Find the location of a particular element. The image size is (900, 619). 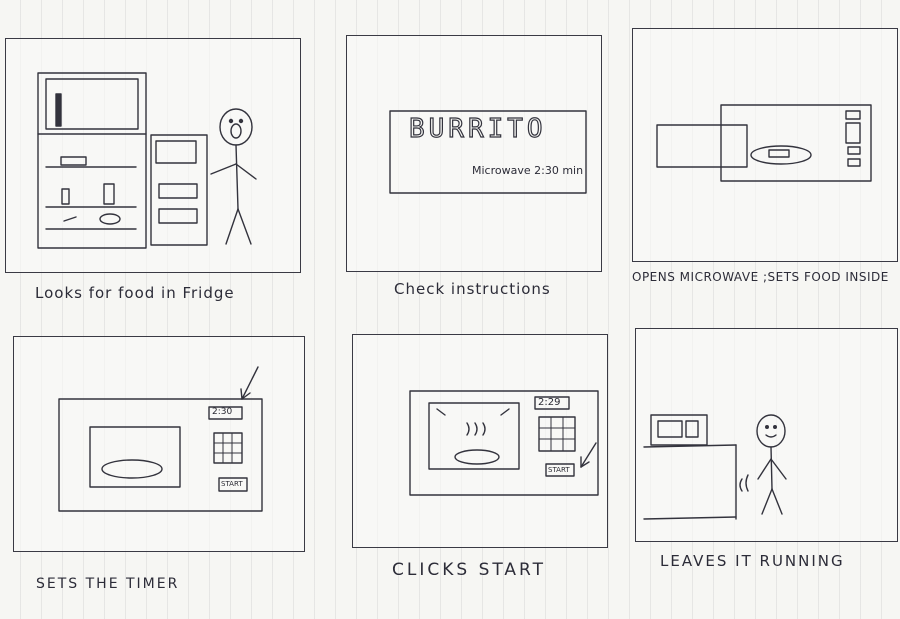

instructions-sketch is located at coordinates (488, 152).